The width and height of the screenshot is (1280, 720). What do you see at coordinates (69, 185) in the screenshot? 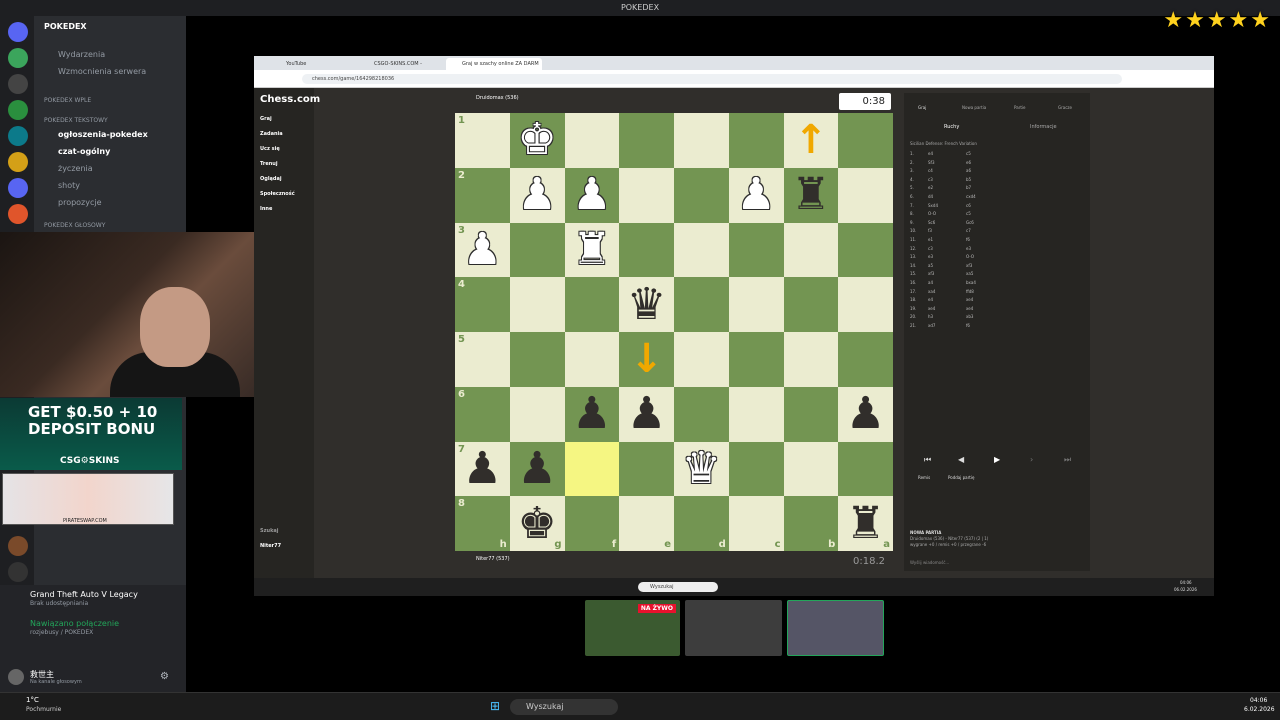
I see `channel-item: shoty` at bounding box center [69, 185].